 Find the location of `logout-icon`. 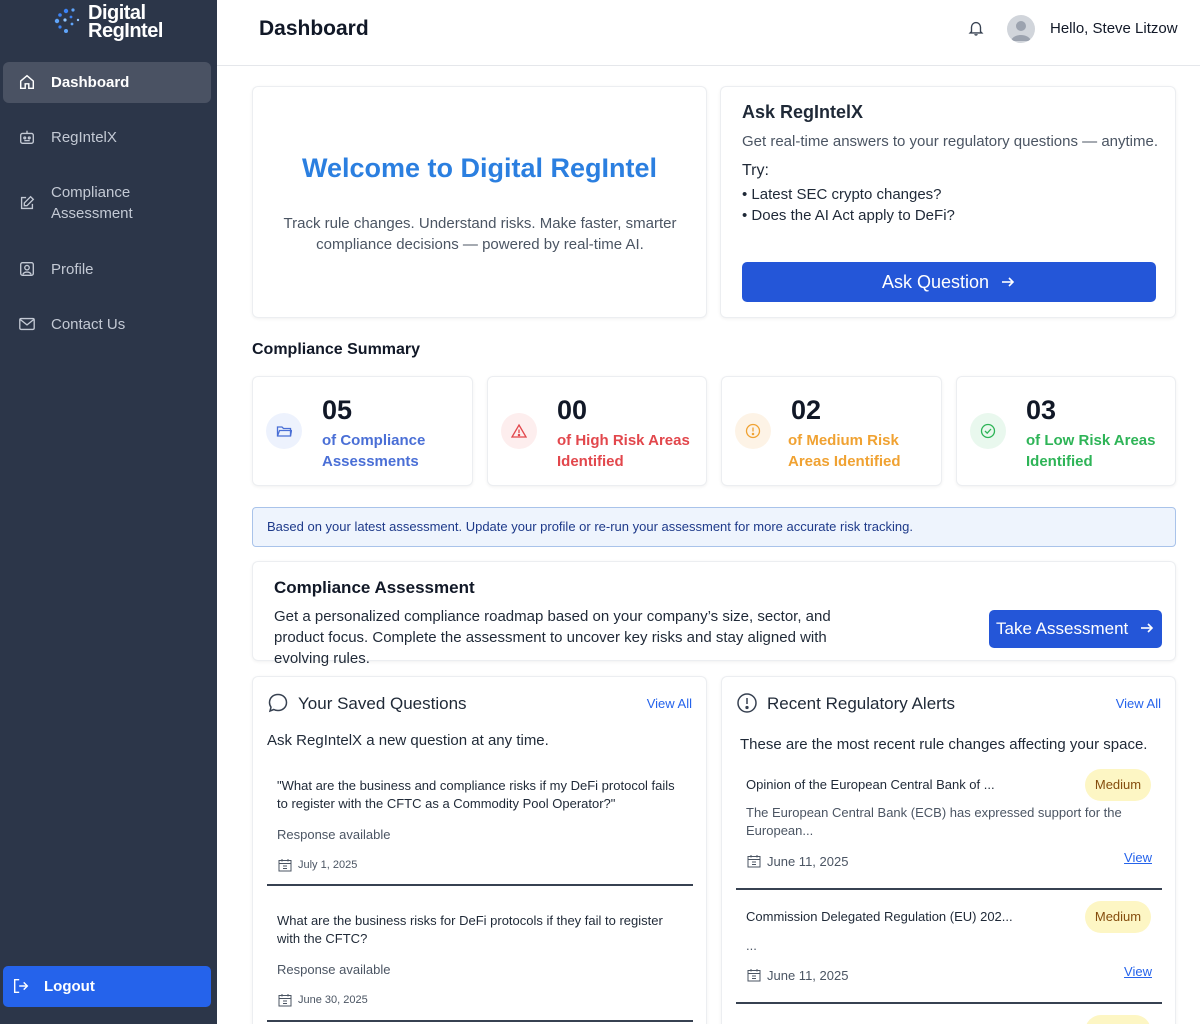

logout-icon is located at coordinates (21, 986).